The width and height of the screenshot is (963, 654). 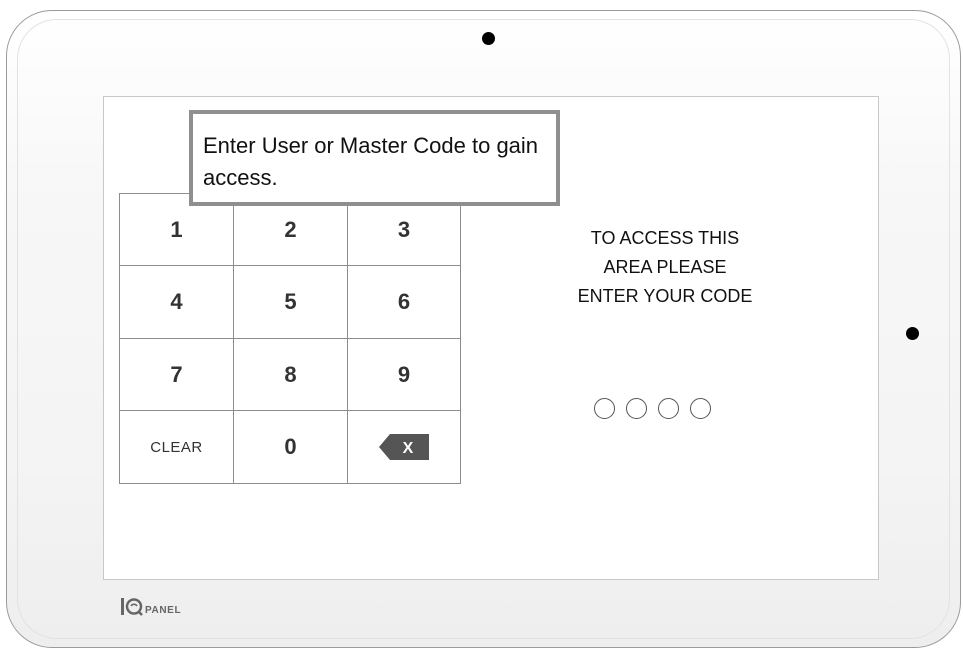 I want to click on top-camera-icon, so click(x=488, y=38).